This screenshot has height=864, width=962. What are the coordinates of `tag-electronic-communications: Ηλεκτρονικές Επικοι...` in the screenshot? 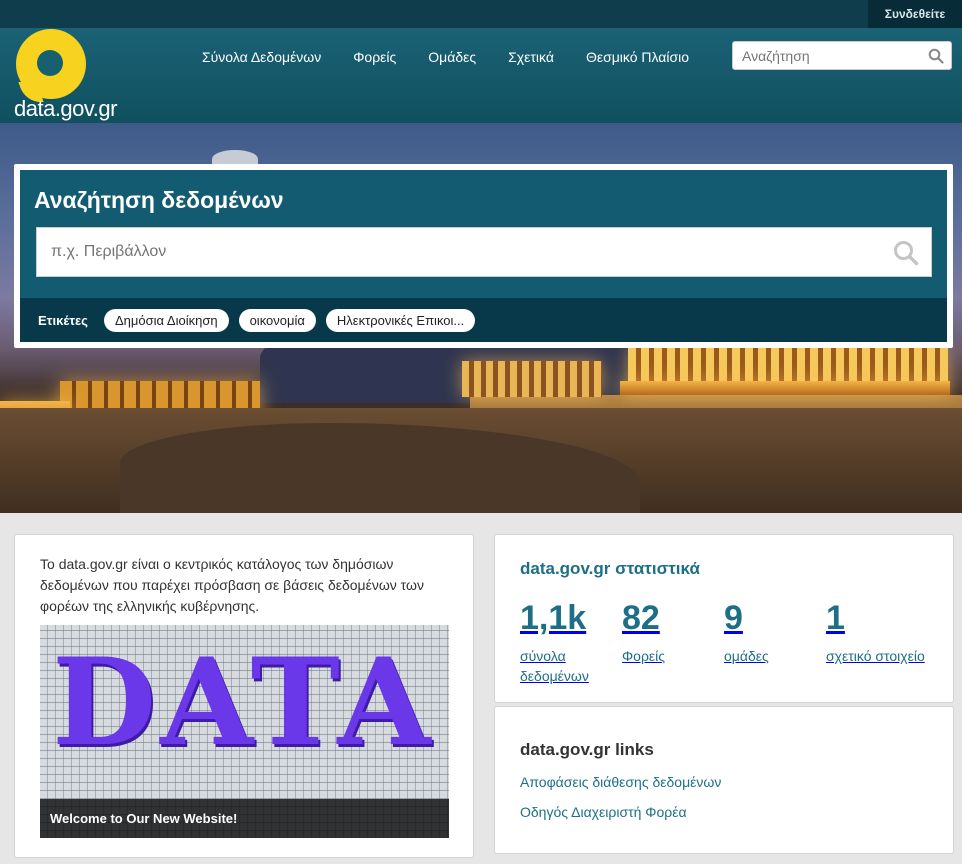 It's located at (400, 320).